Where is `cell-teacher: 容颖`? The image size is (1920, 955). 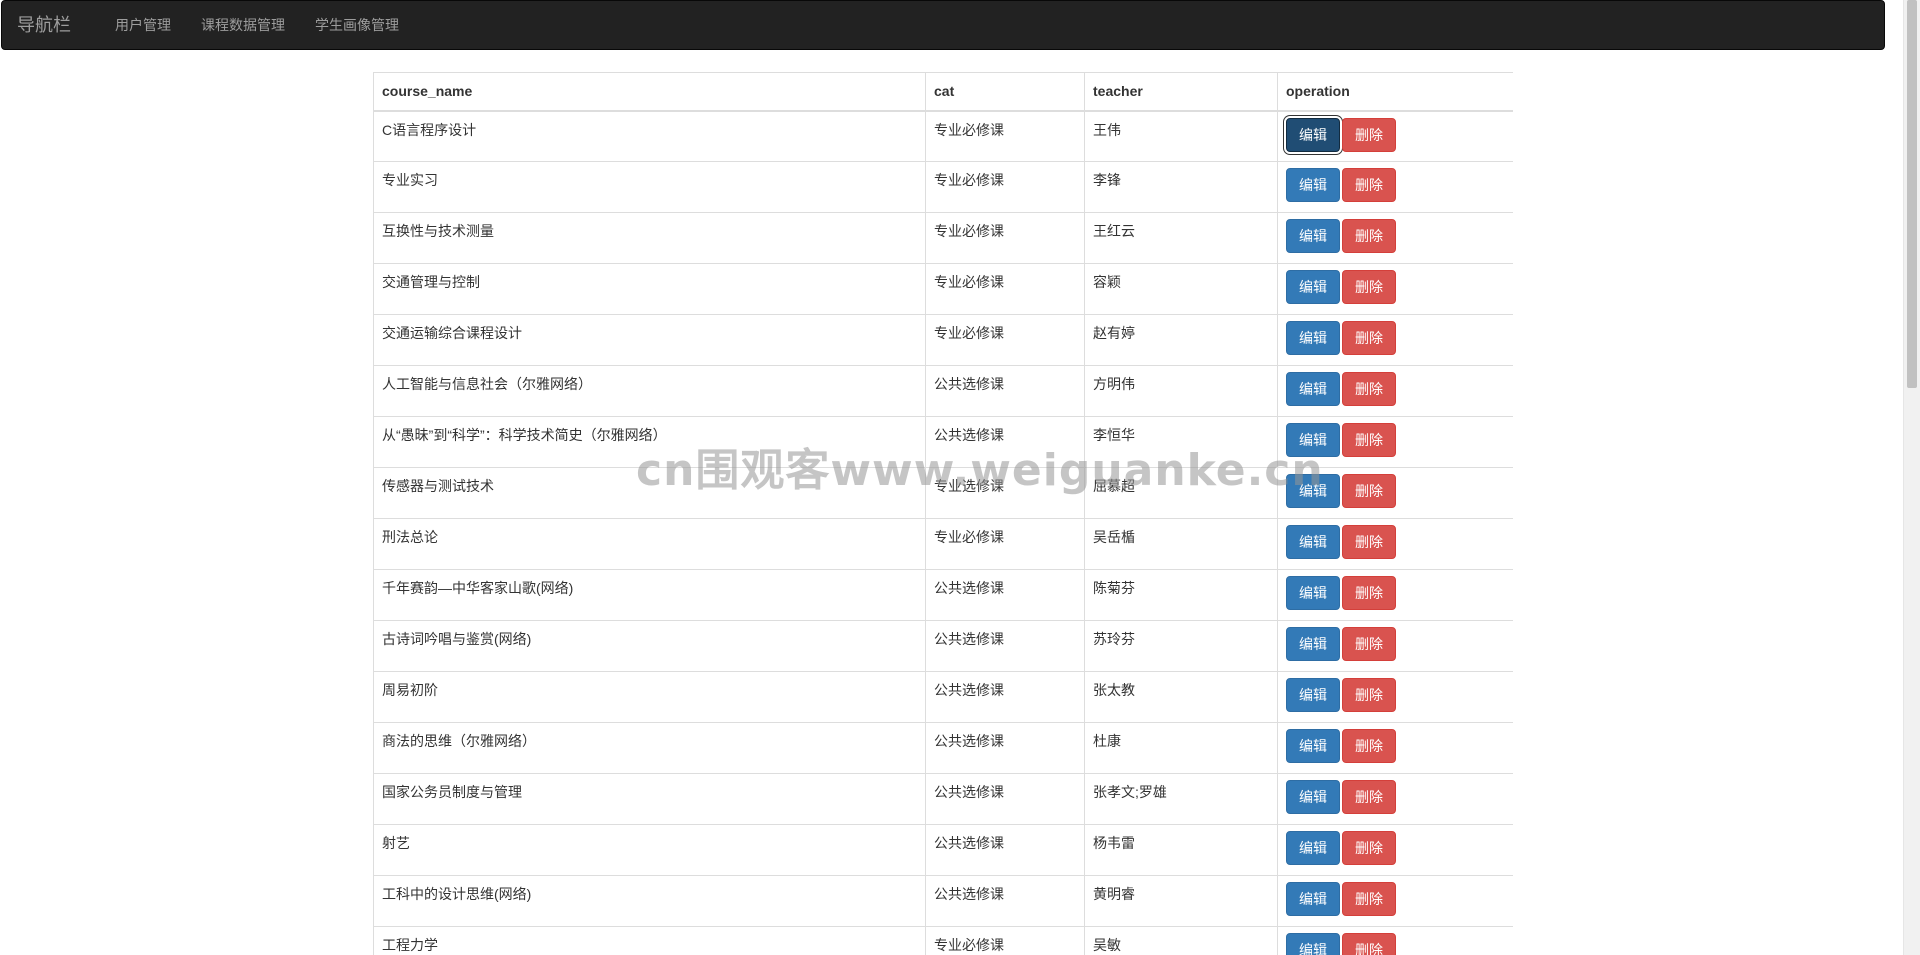
cell-teacher: 容颖 is located at coordinates (1181, 289).